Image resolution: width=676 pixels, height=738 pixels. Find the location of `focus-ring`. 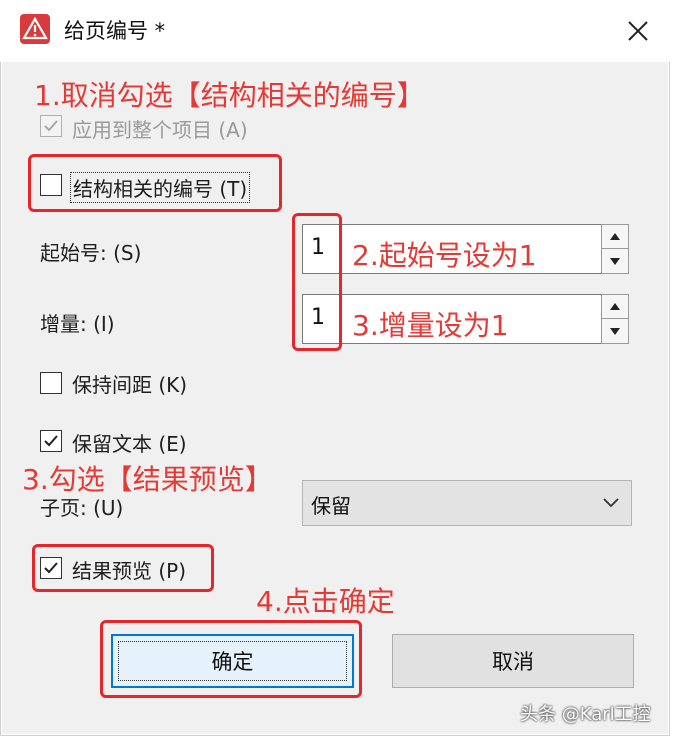

focus-ring is located at coordinates (232, 661).